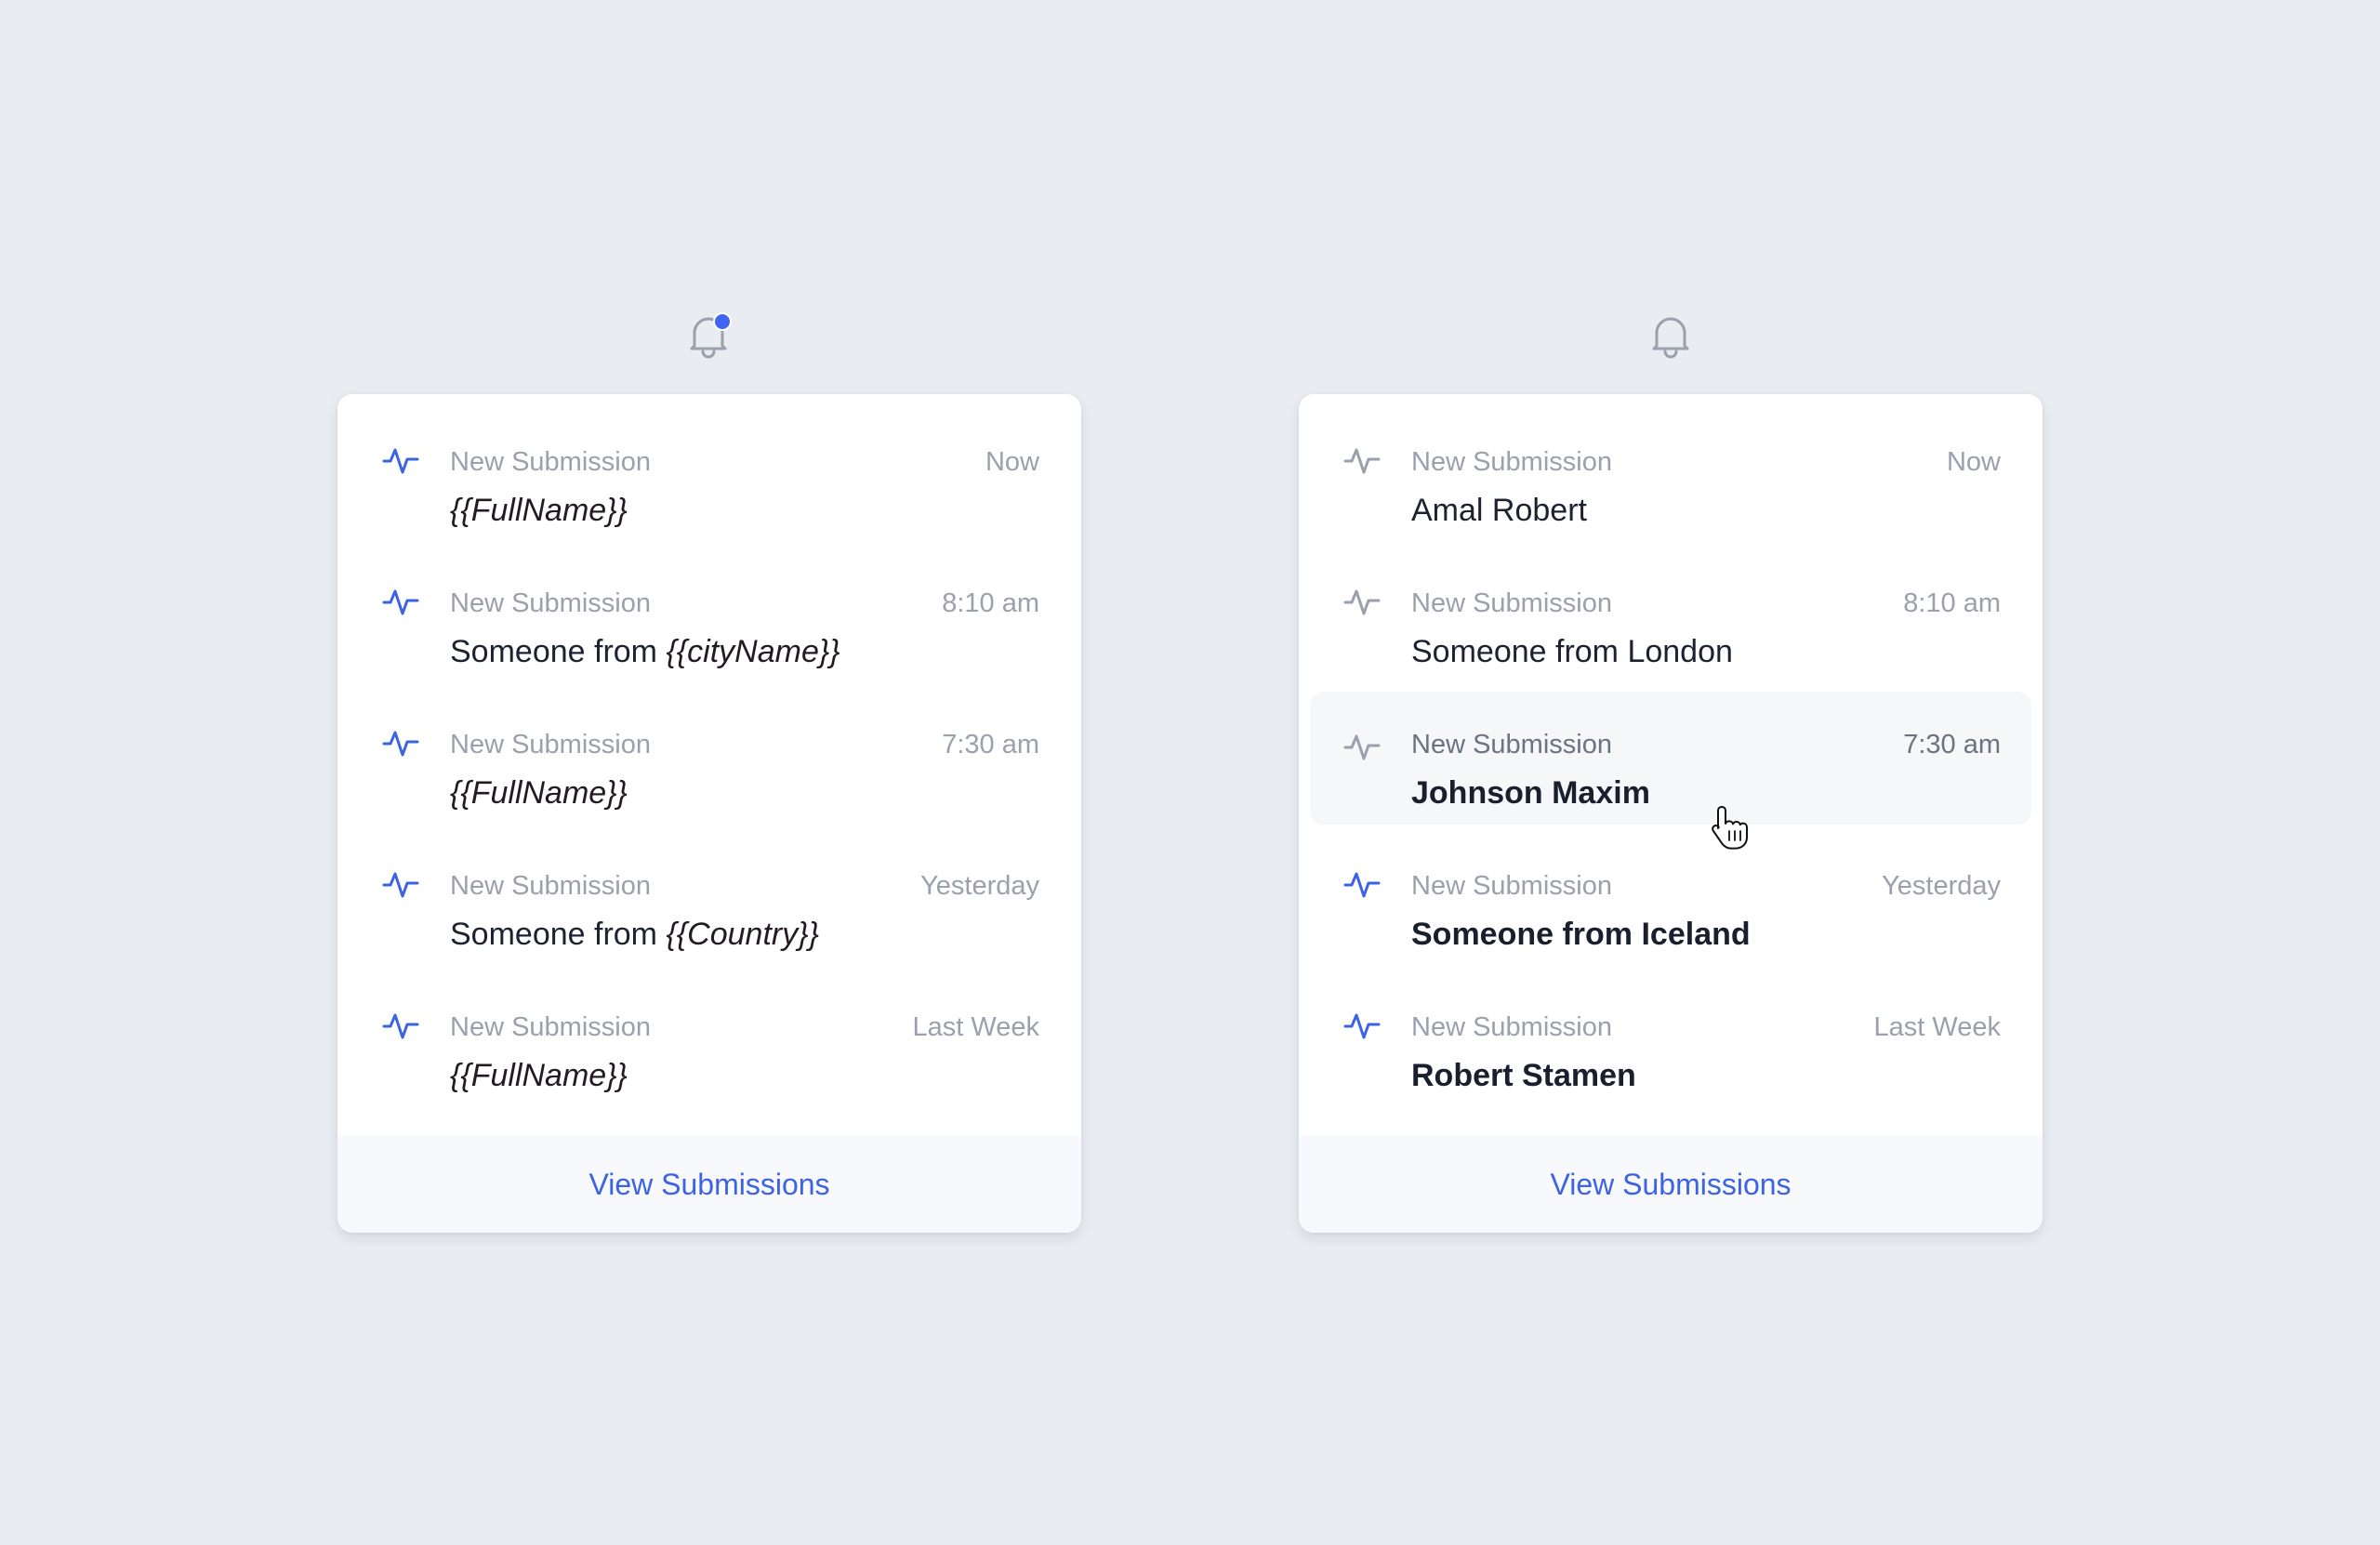  I want to click on template-variable: {{cityName}}, so click(753, 651).